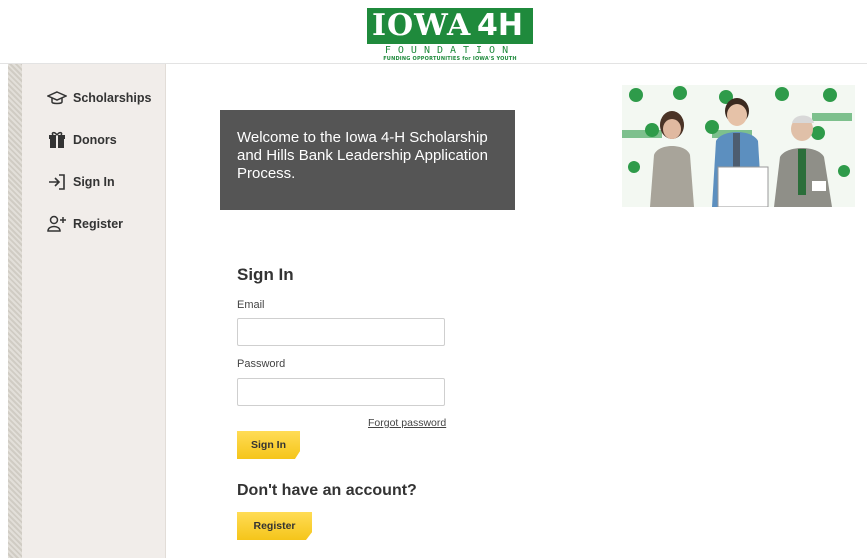 The width and height of the screenshot is (867, 558). I want to click on forgot-password-link: Forgot password, so click(407, 423).